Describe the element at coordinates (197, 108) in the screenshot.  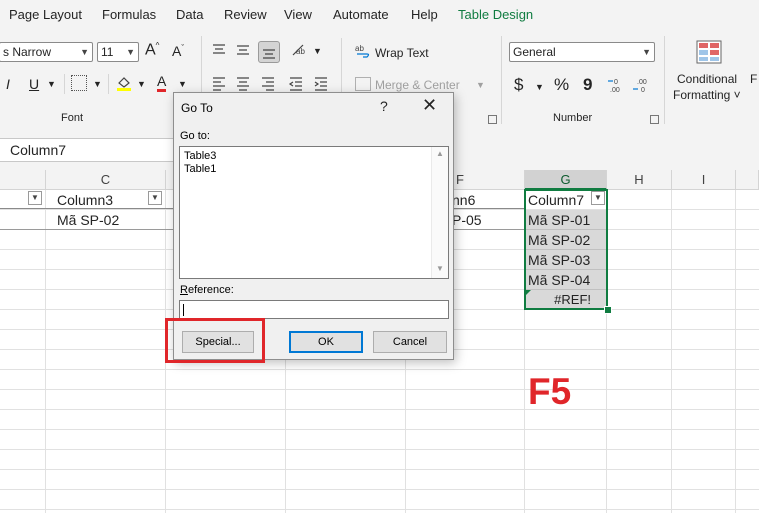
I see `dialog-title: Go To` at that location.